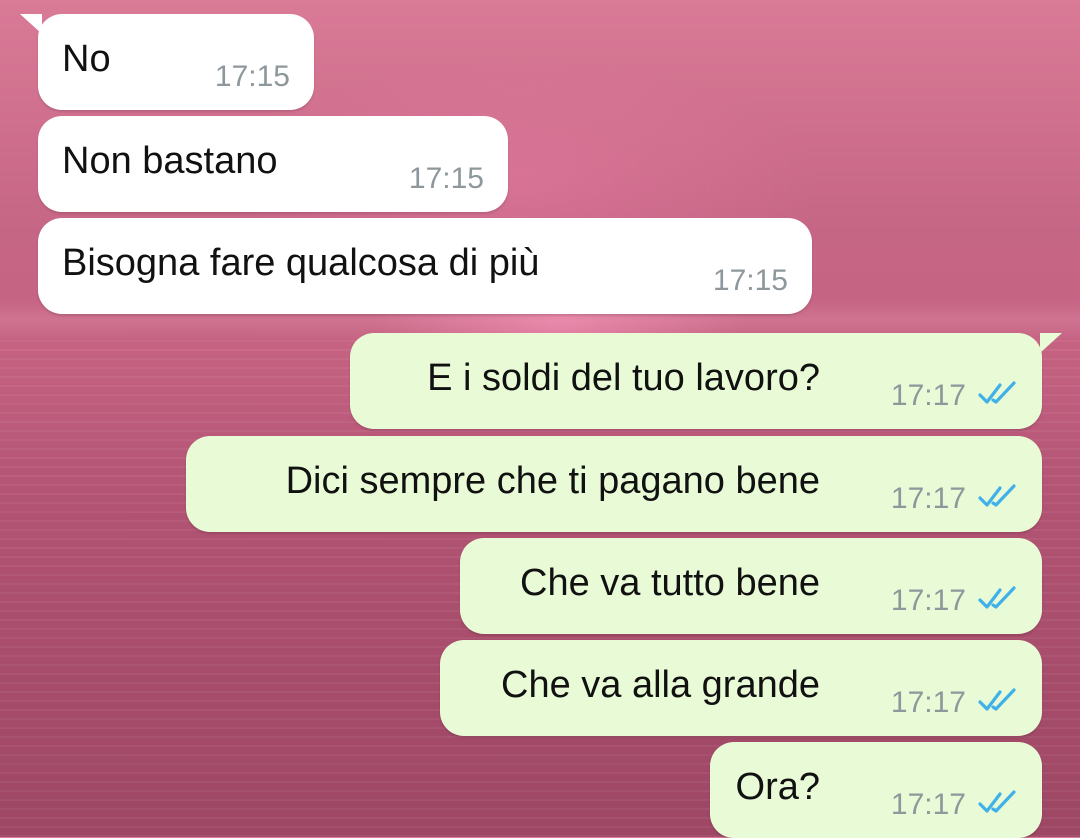 This screenshot has height=838, width=1080. I want to click on message-bubble-incoming: Non bastano 17:15, so click(273, 164).